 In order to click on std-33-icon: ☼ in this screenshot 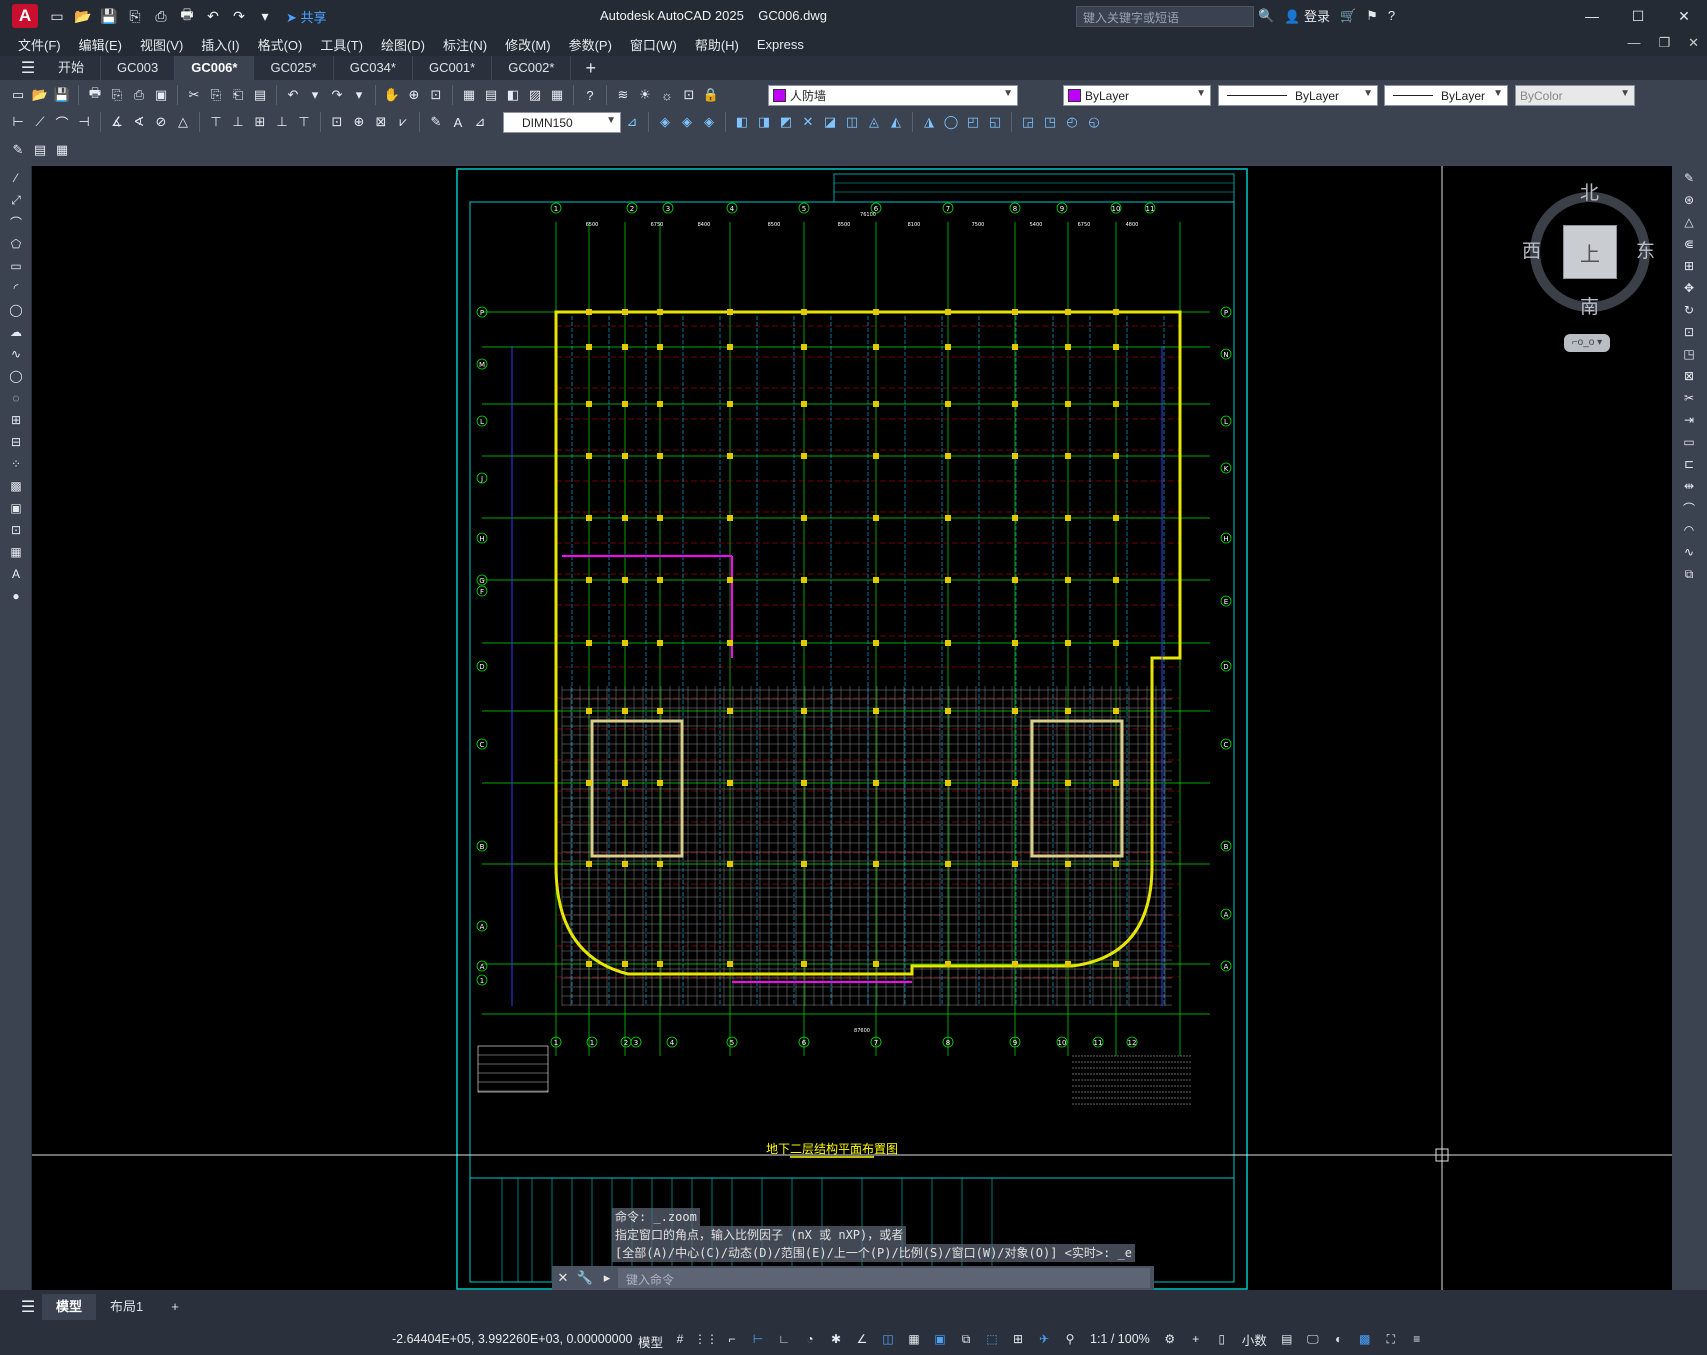, I will do `click(667, 95)`.